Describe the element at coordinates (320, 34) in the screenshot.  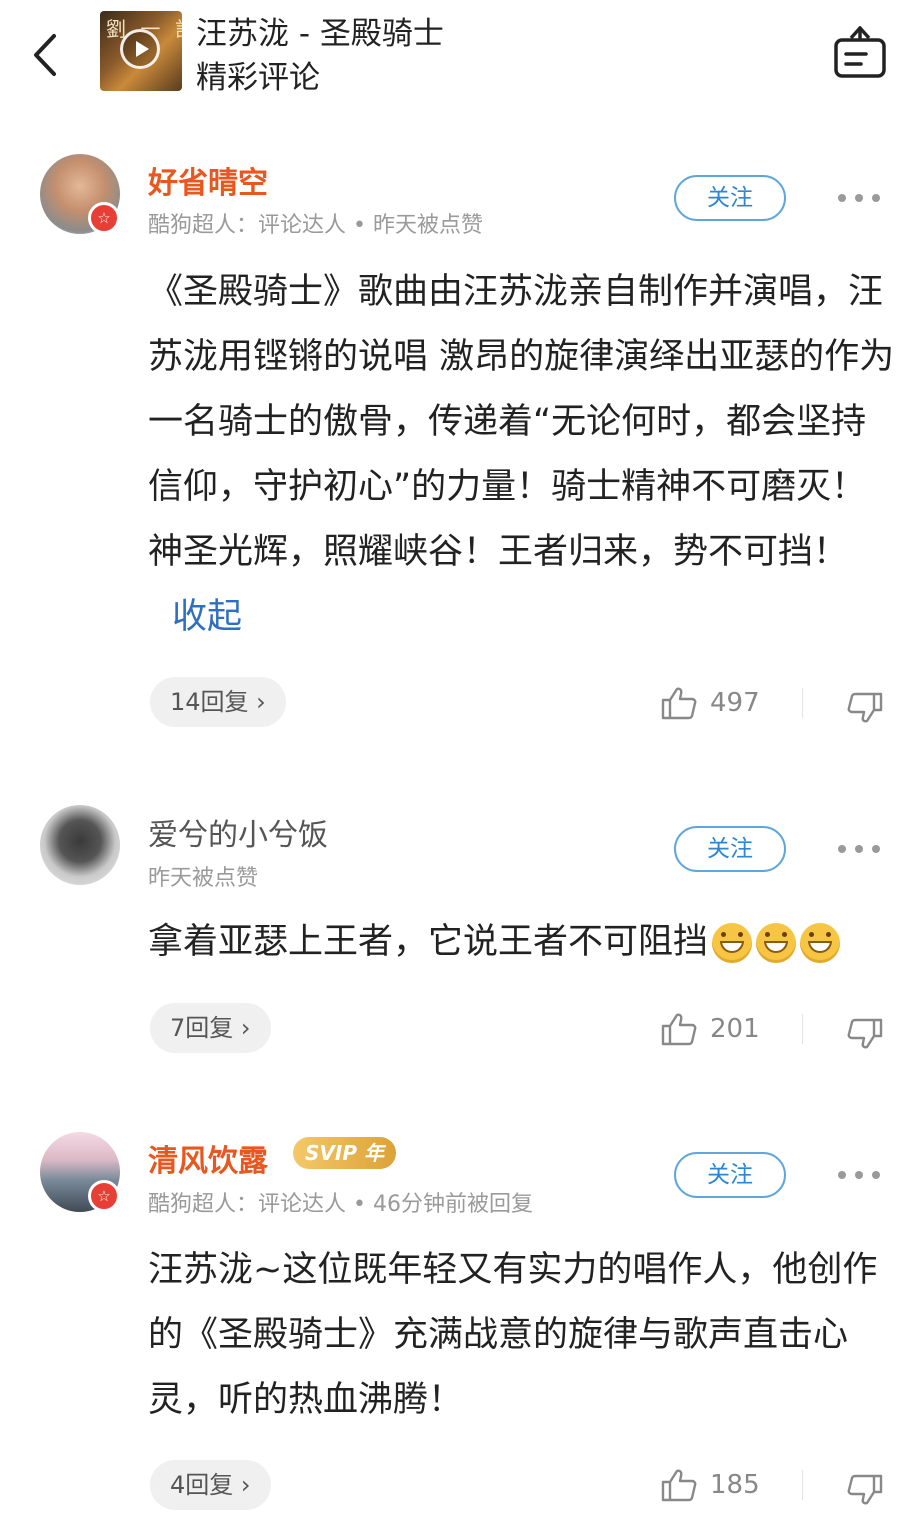
I see `song-title: 汪苏泷 - 圣殿骑士` at that location.